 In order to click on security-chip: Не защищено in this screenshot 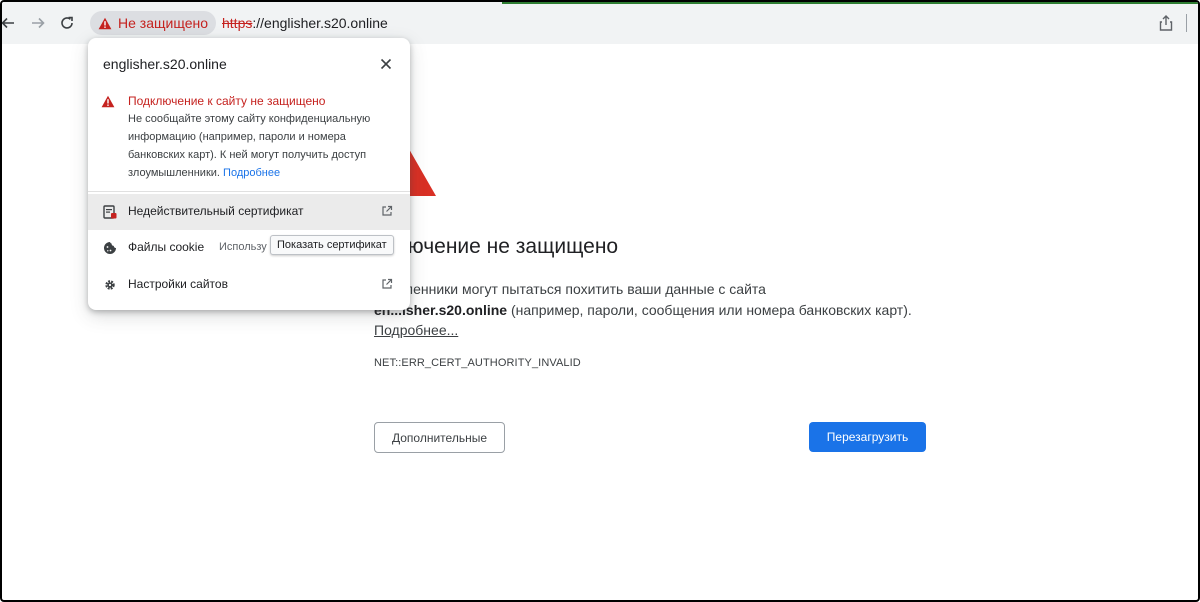, I will do `click(153, 23)`.